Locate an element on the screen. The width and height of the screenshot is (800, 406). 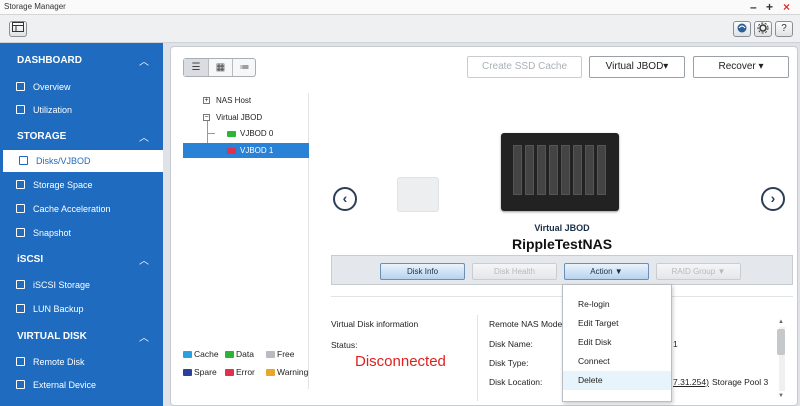
tree-node-virtual-jbod: − Virtual JBOD is located at coordinates (255, 117).